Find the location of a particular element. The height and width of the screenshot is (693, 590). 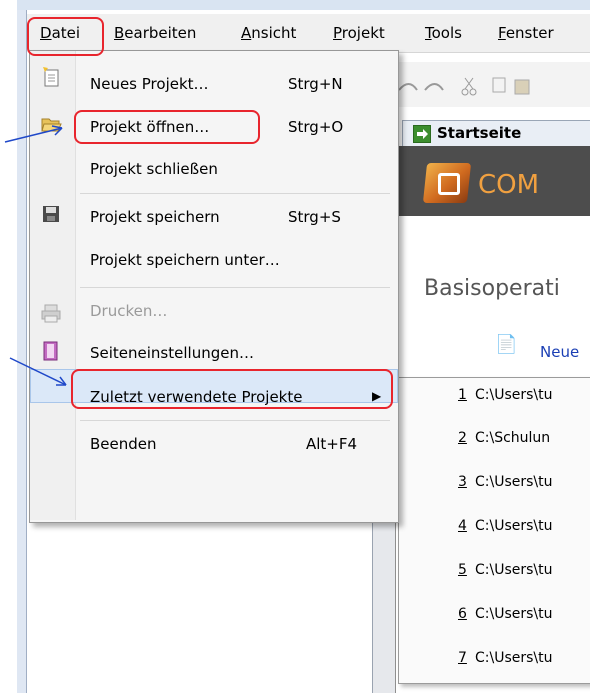

shortcut-save-project: Strg+S is located at coordinates (314, 217).